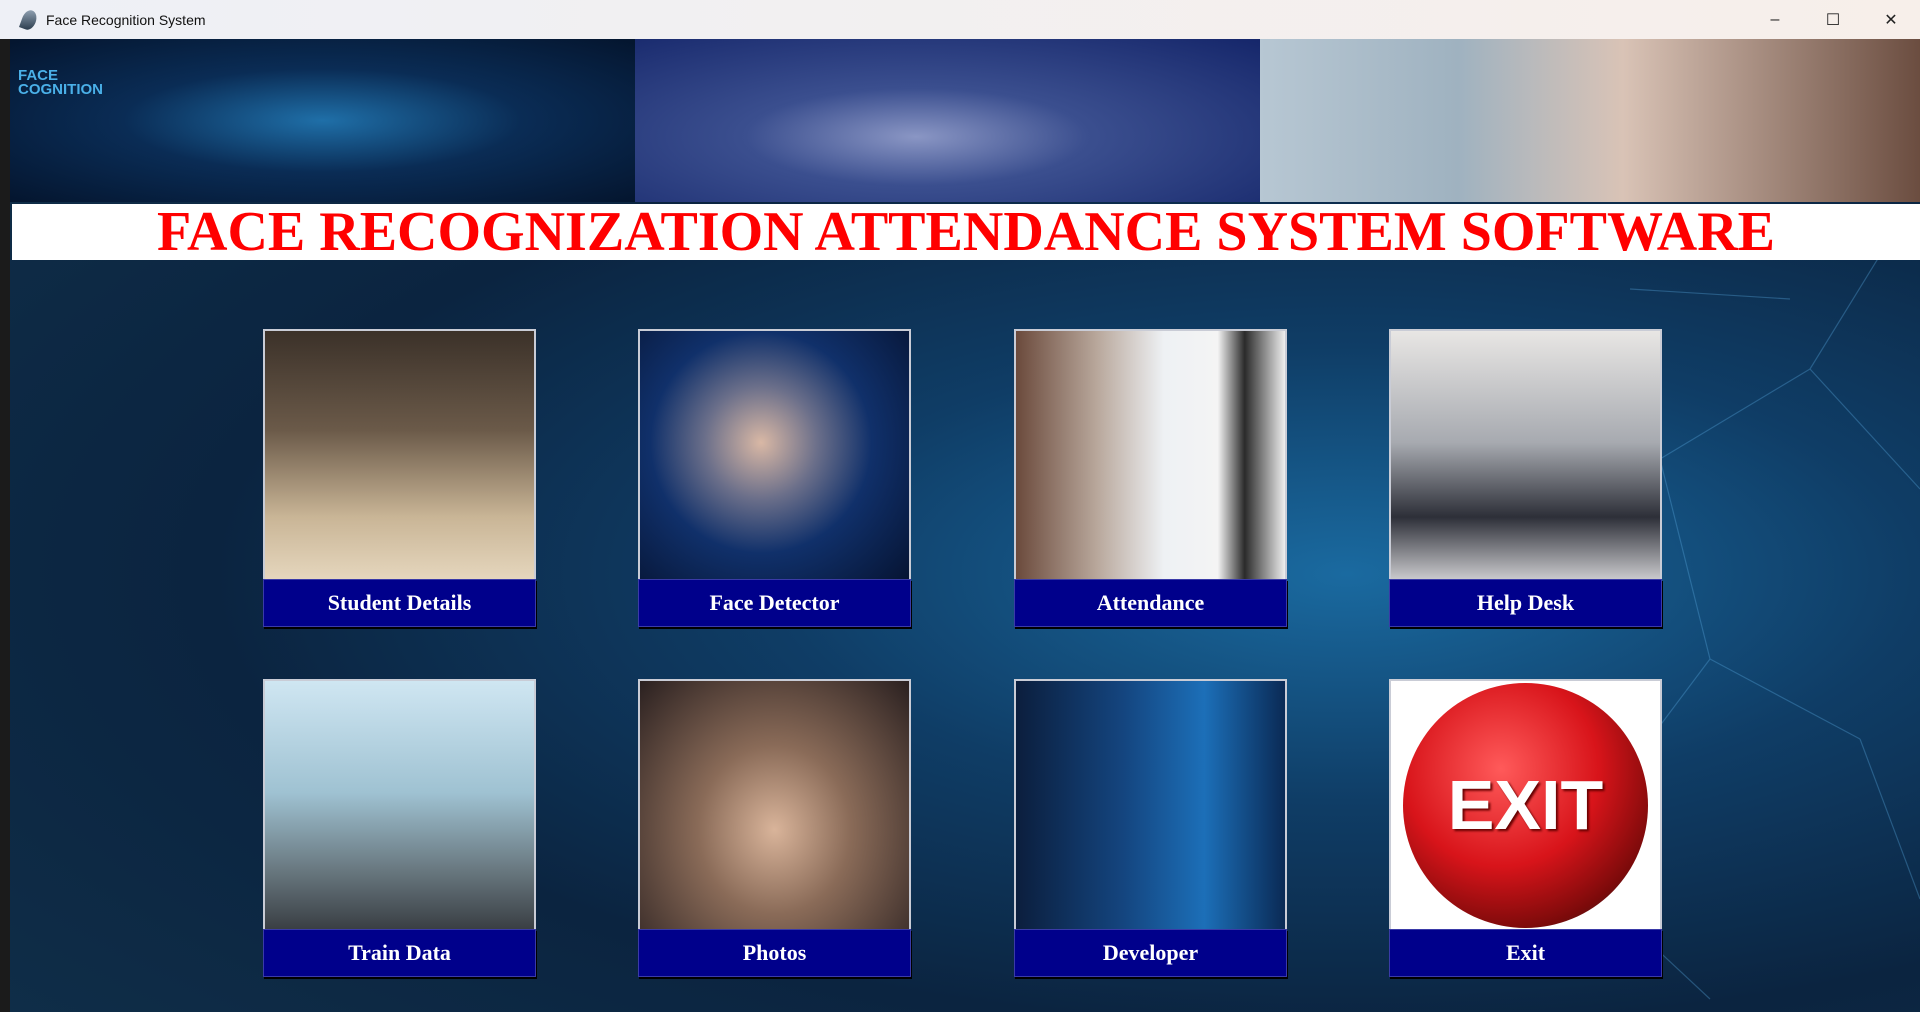 The image size is (1920, 1012). I want to click on train-data-tile: Train Data, so click(399, 828).